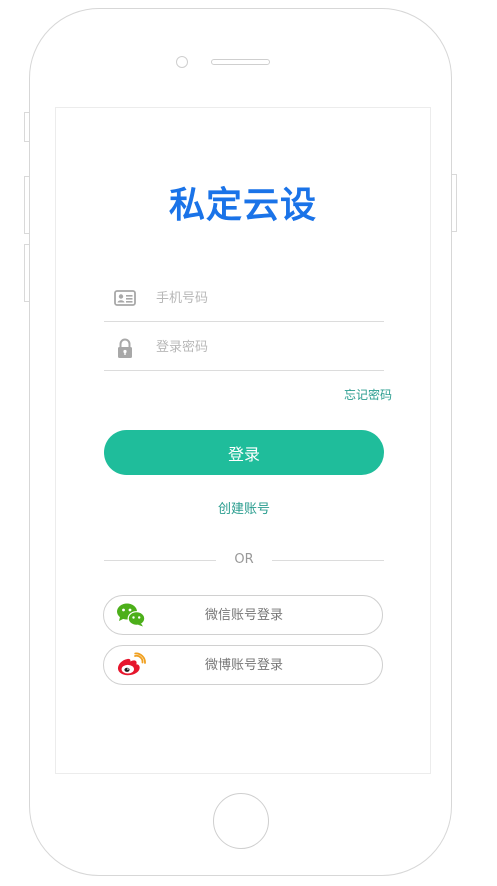  What do you see at coordinates (361, 395) in the screenshot?
I see `forgot-password-link: 忘记密码` at bounding box center [361, 395].